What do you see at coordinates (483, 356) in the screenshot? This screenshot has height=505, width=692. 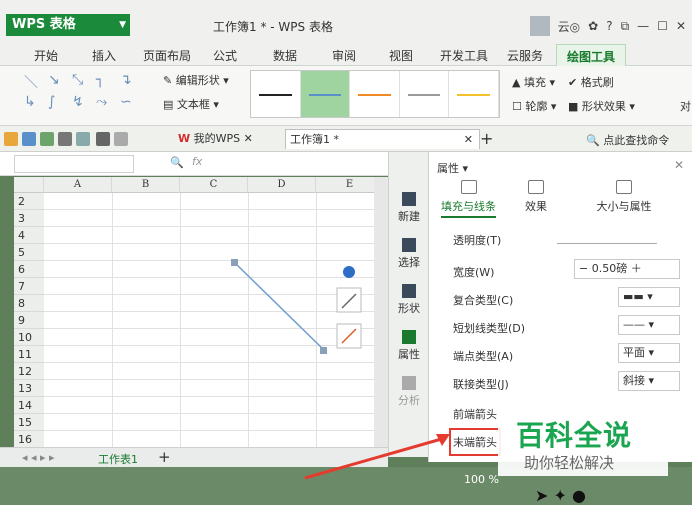 I see `cap-label: 端点类型(A)` at bounding box center [483, 356].